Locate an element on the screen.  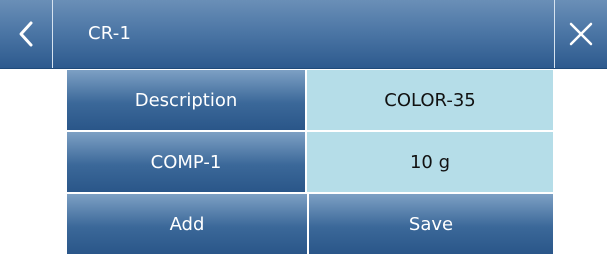
close-button is located at coordinates (580, 34).